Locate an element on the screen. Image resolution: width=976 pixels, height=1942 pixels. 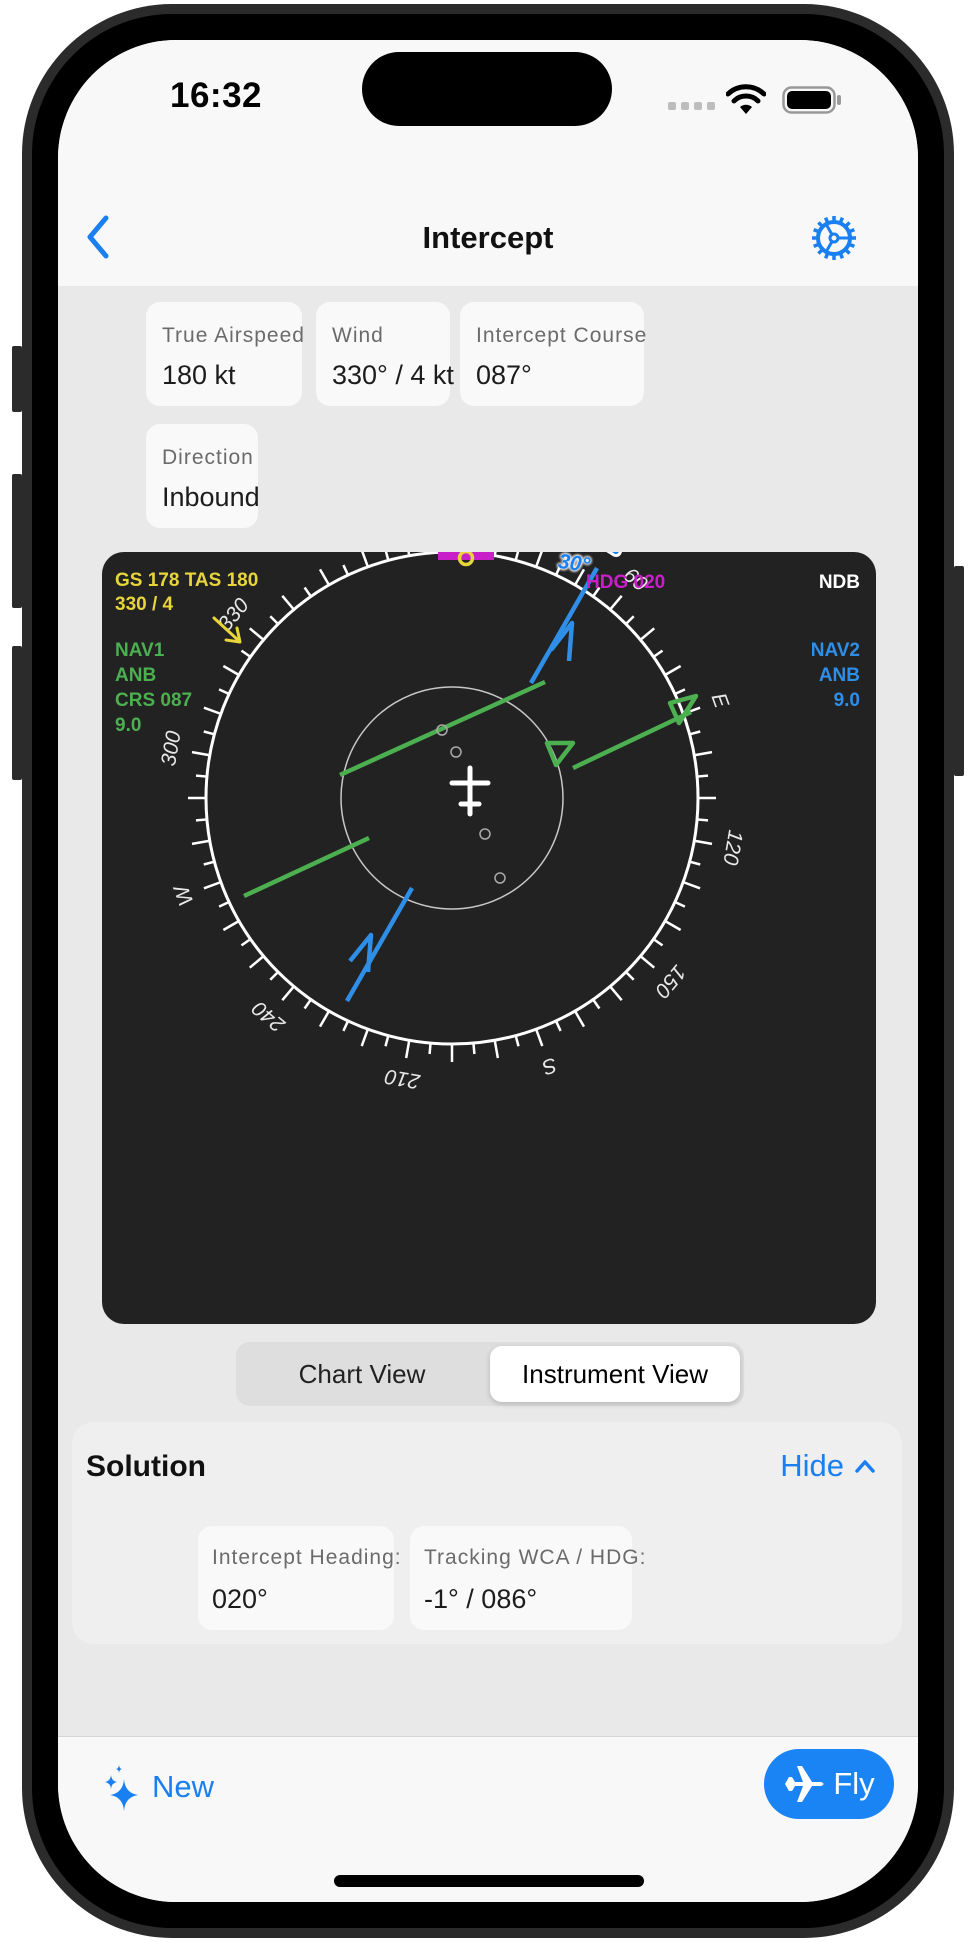
airplane-icon is located at coordinates (804, 1784).